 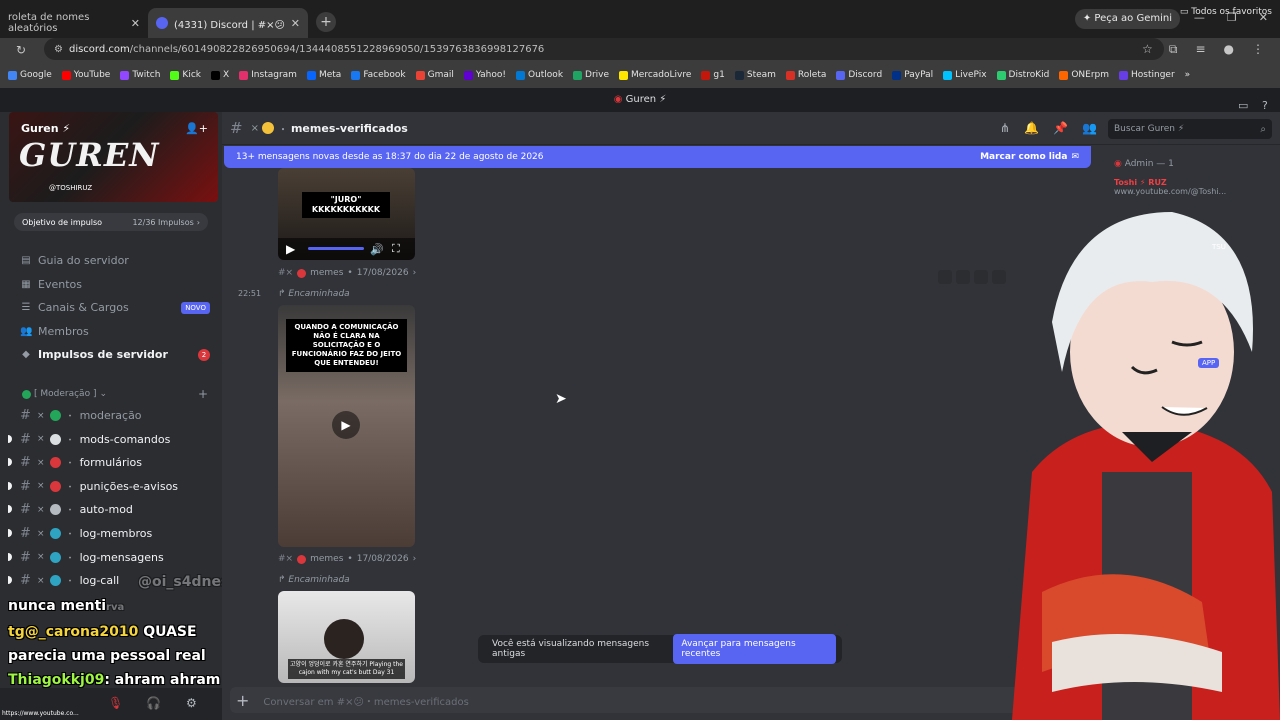 What do you see at coordinates (435, 75) in the screenshot?
I see `bookmark-item: Gmail` at bounding box center [435, 75].